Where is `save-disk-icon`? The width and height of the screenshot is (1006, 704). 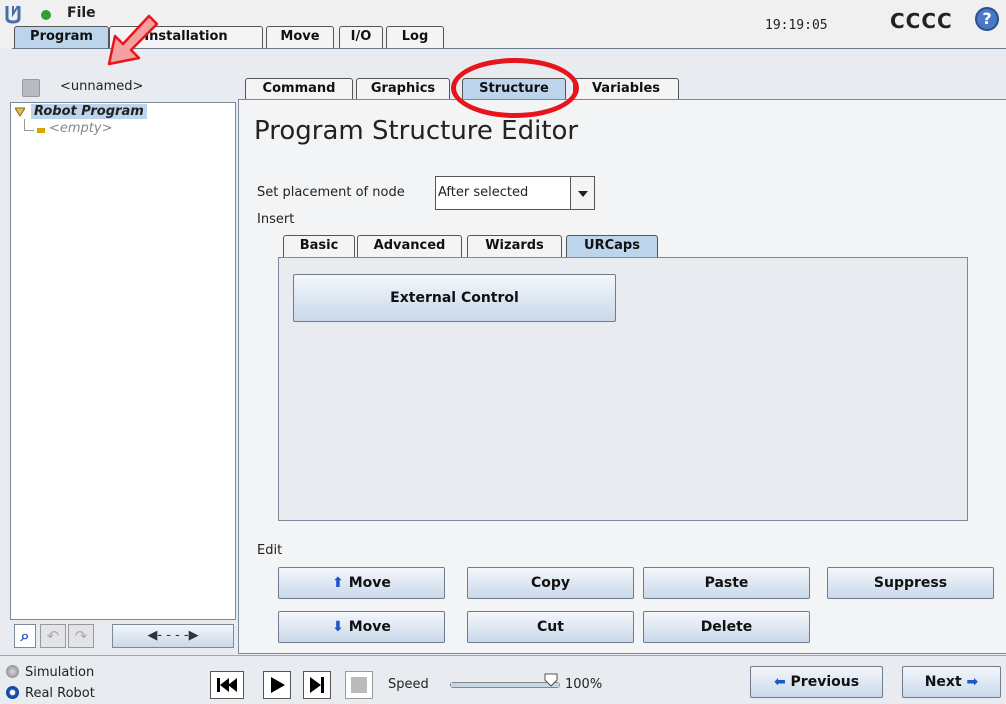 save-disk-icon is located at coordinates (31, 88).